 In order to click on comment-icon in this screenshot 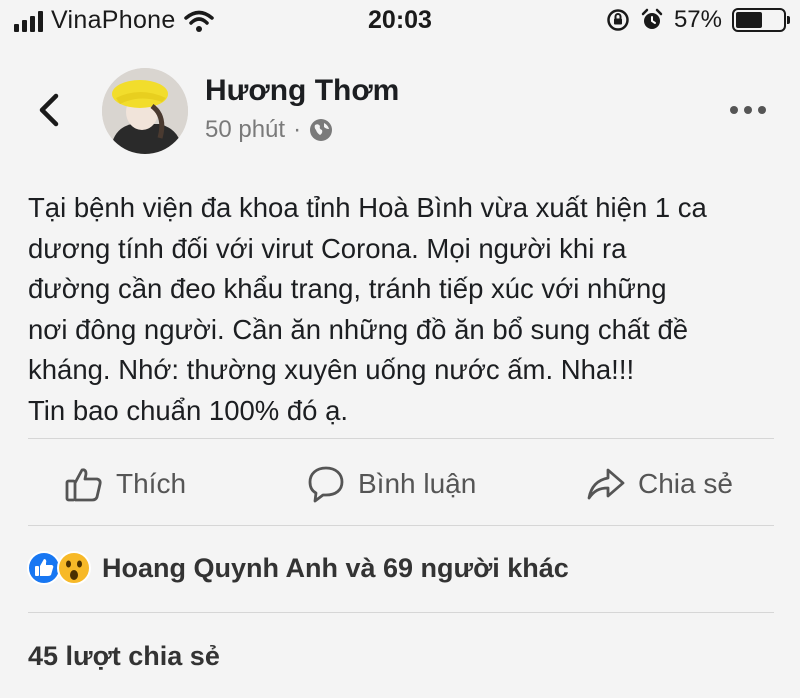, I will do `click(326, 484)`.